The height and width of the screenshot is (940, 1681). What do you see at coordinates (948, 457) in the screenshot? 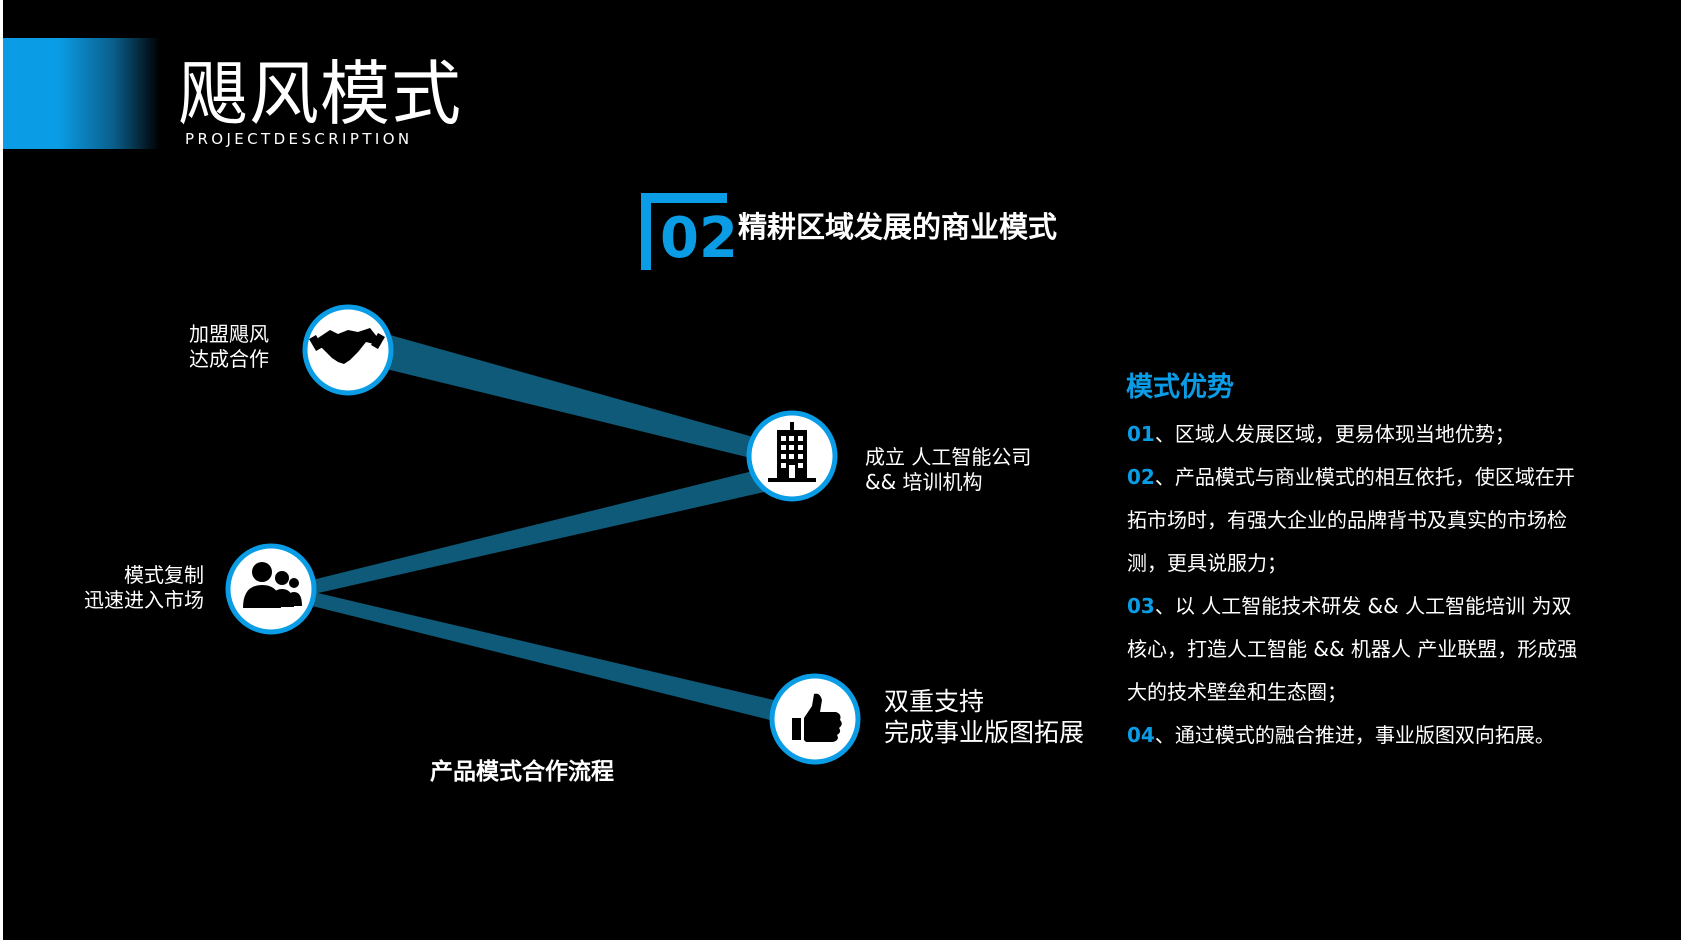
I see `label-building-line1: 成立 人工智能公司` at bounding box center [948, 457].